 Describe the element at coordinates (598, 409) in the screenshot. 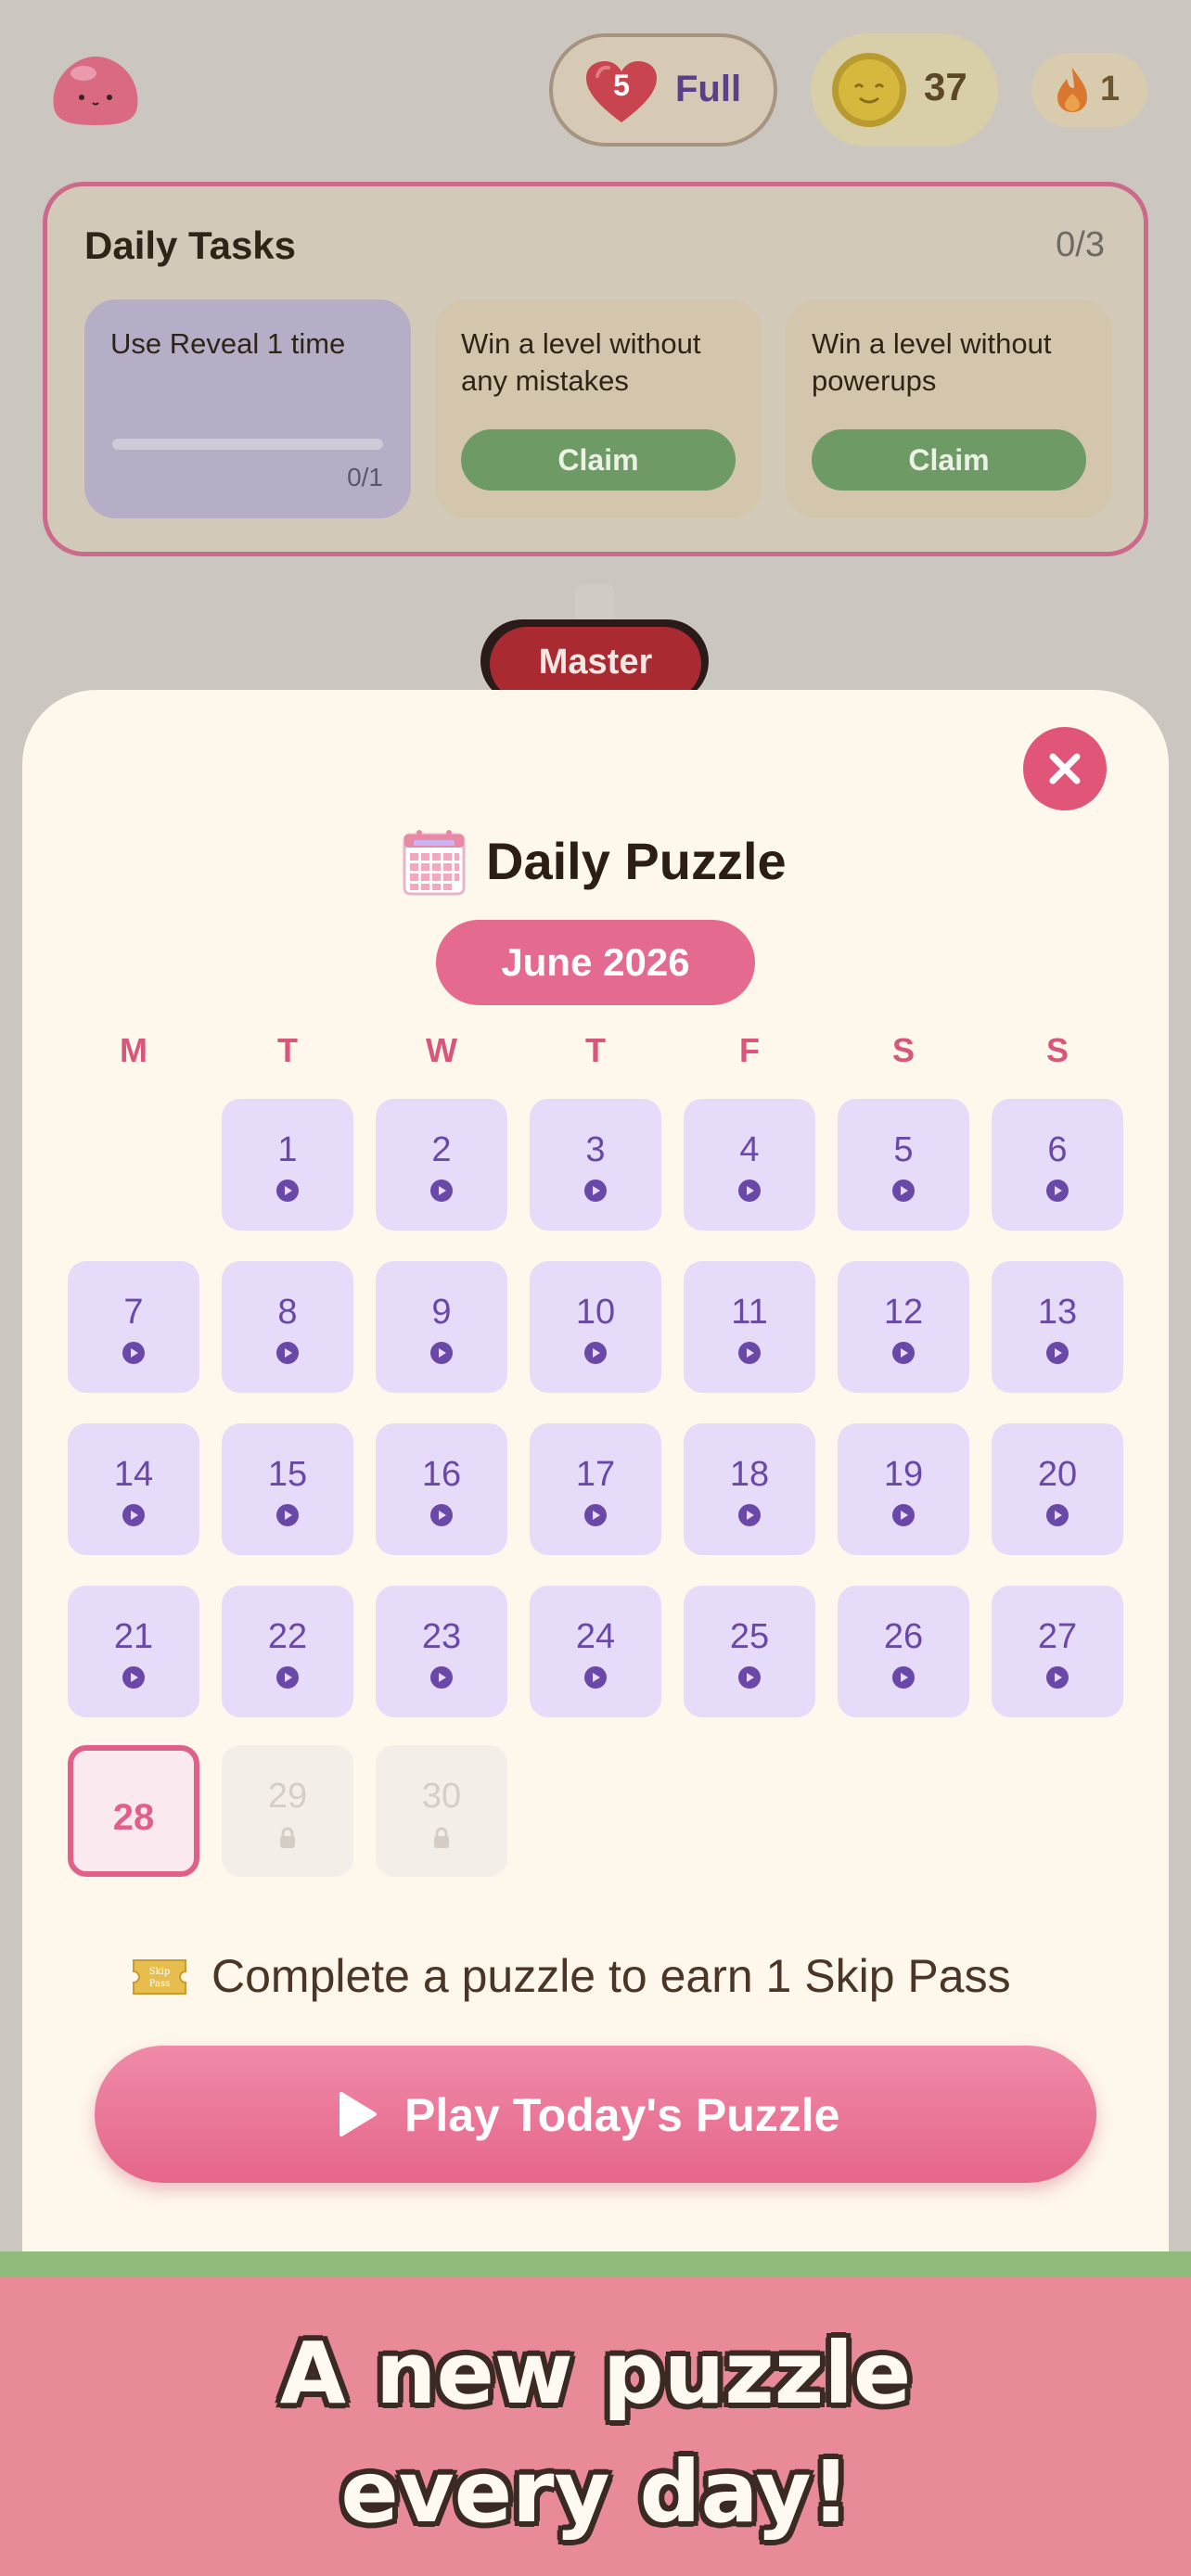

I see `task-card: Win a level without any mistakes Claim` at that location.